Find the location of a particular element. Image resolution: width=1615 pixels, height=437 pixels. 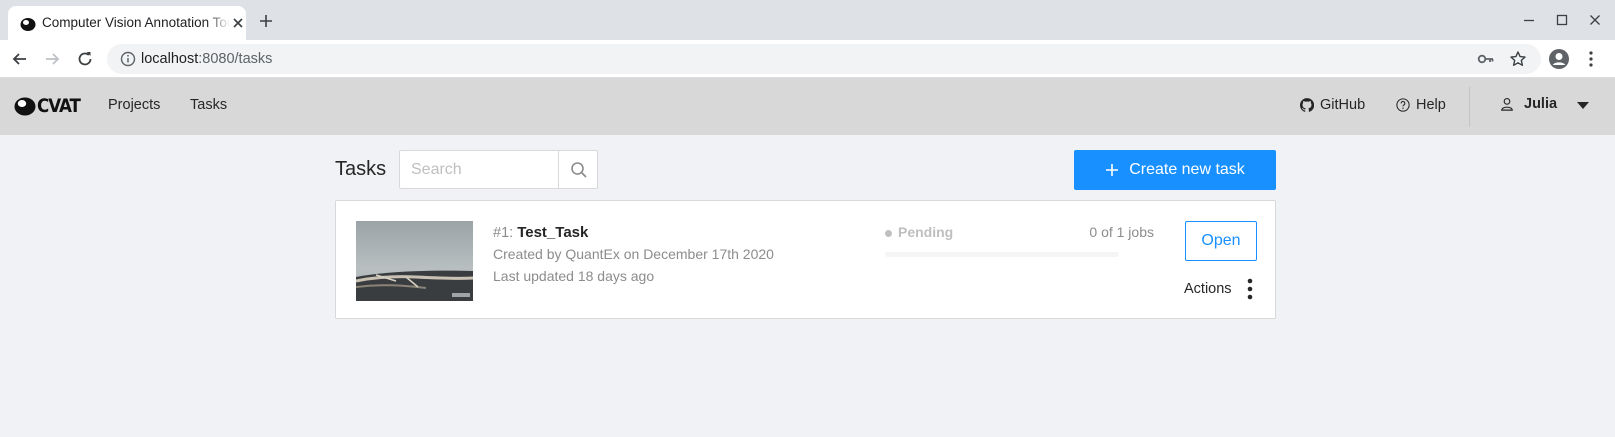

logo-text: CVAT is located at coordinates (59, 106).